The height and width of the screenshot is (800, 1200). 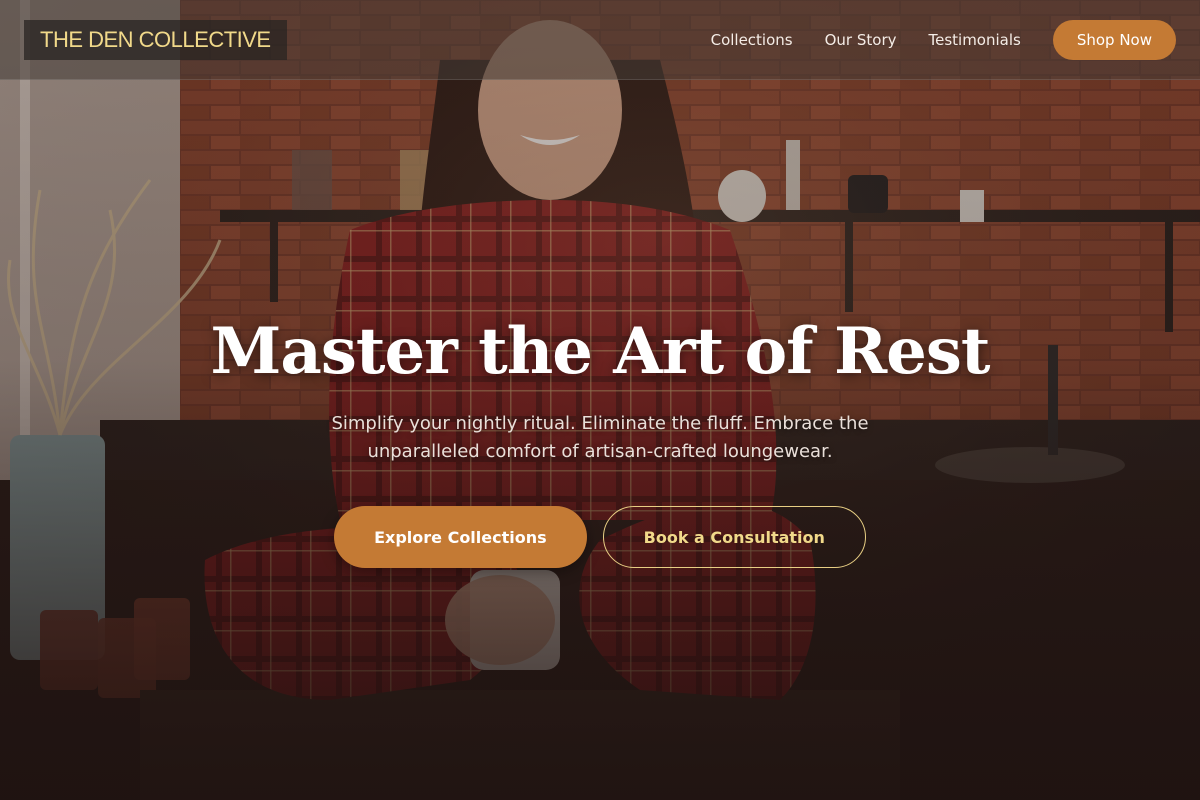 I want to click on hero-cta-row: Explore Collections Book a Consultation, so click(x=600, y=537).